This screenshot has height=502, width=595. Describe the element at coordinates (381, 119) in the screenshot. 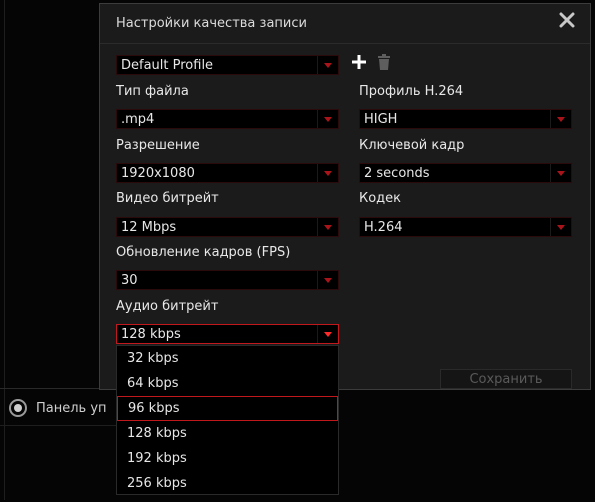

I see `h264-profile-value: HIGH` at that location.